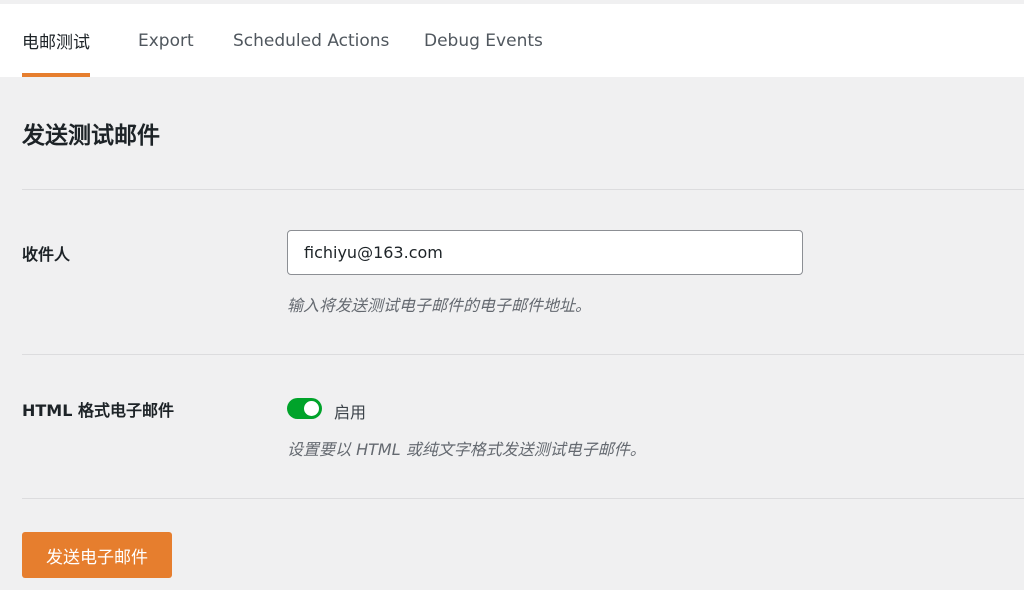 This screenshot has width=1024, height=590. What do you see at coordinates (46, 254) in the screenshot?
I see `recipient-label: 收件人` at bounding box center [46, 254].